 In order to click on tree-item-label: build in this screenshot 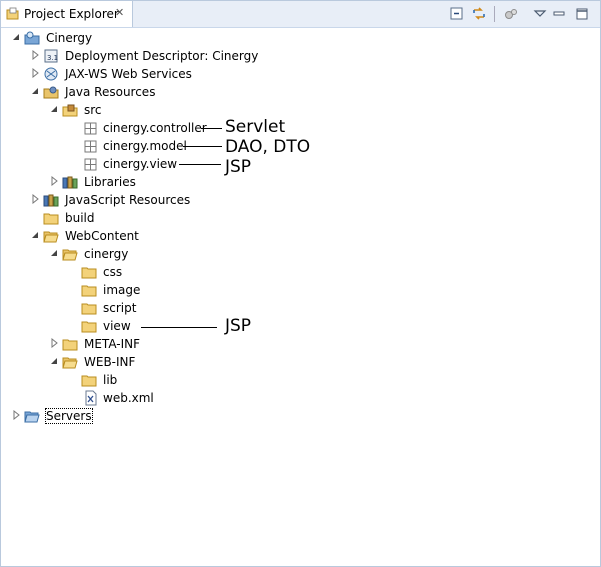, I will do `click(80, 218)`.